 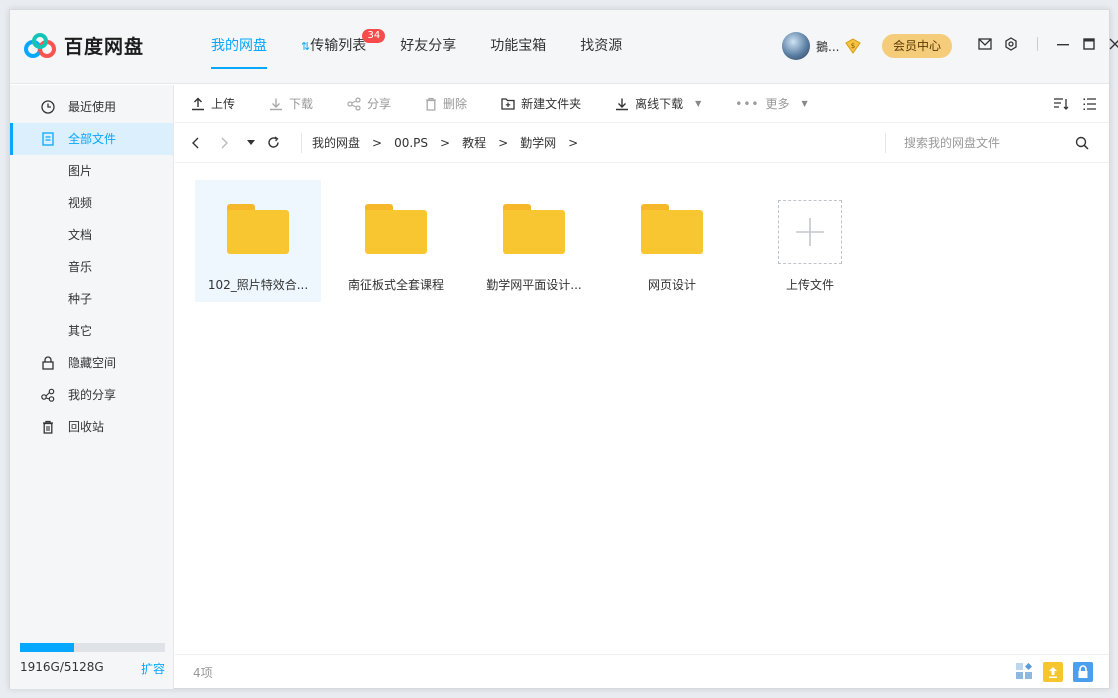 I want to click on delete-label: 删除, so click(x=455, y=104).